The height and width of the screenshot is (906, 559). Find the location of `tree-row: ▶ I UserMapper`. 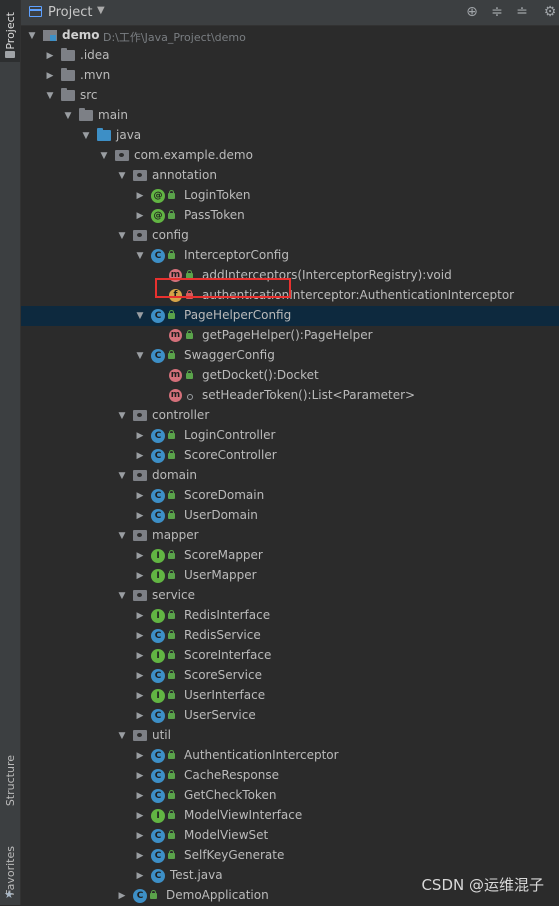

tree-row: ▶ I UserMapper is located at coordinates (290, 576).